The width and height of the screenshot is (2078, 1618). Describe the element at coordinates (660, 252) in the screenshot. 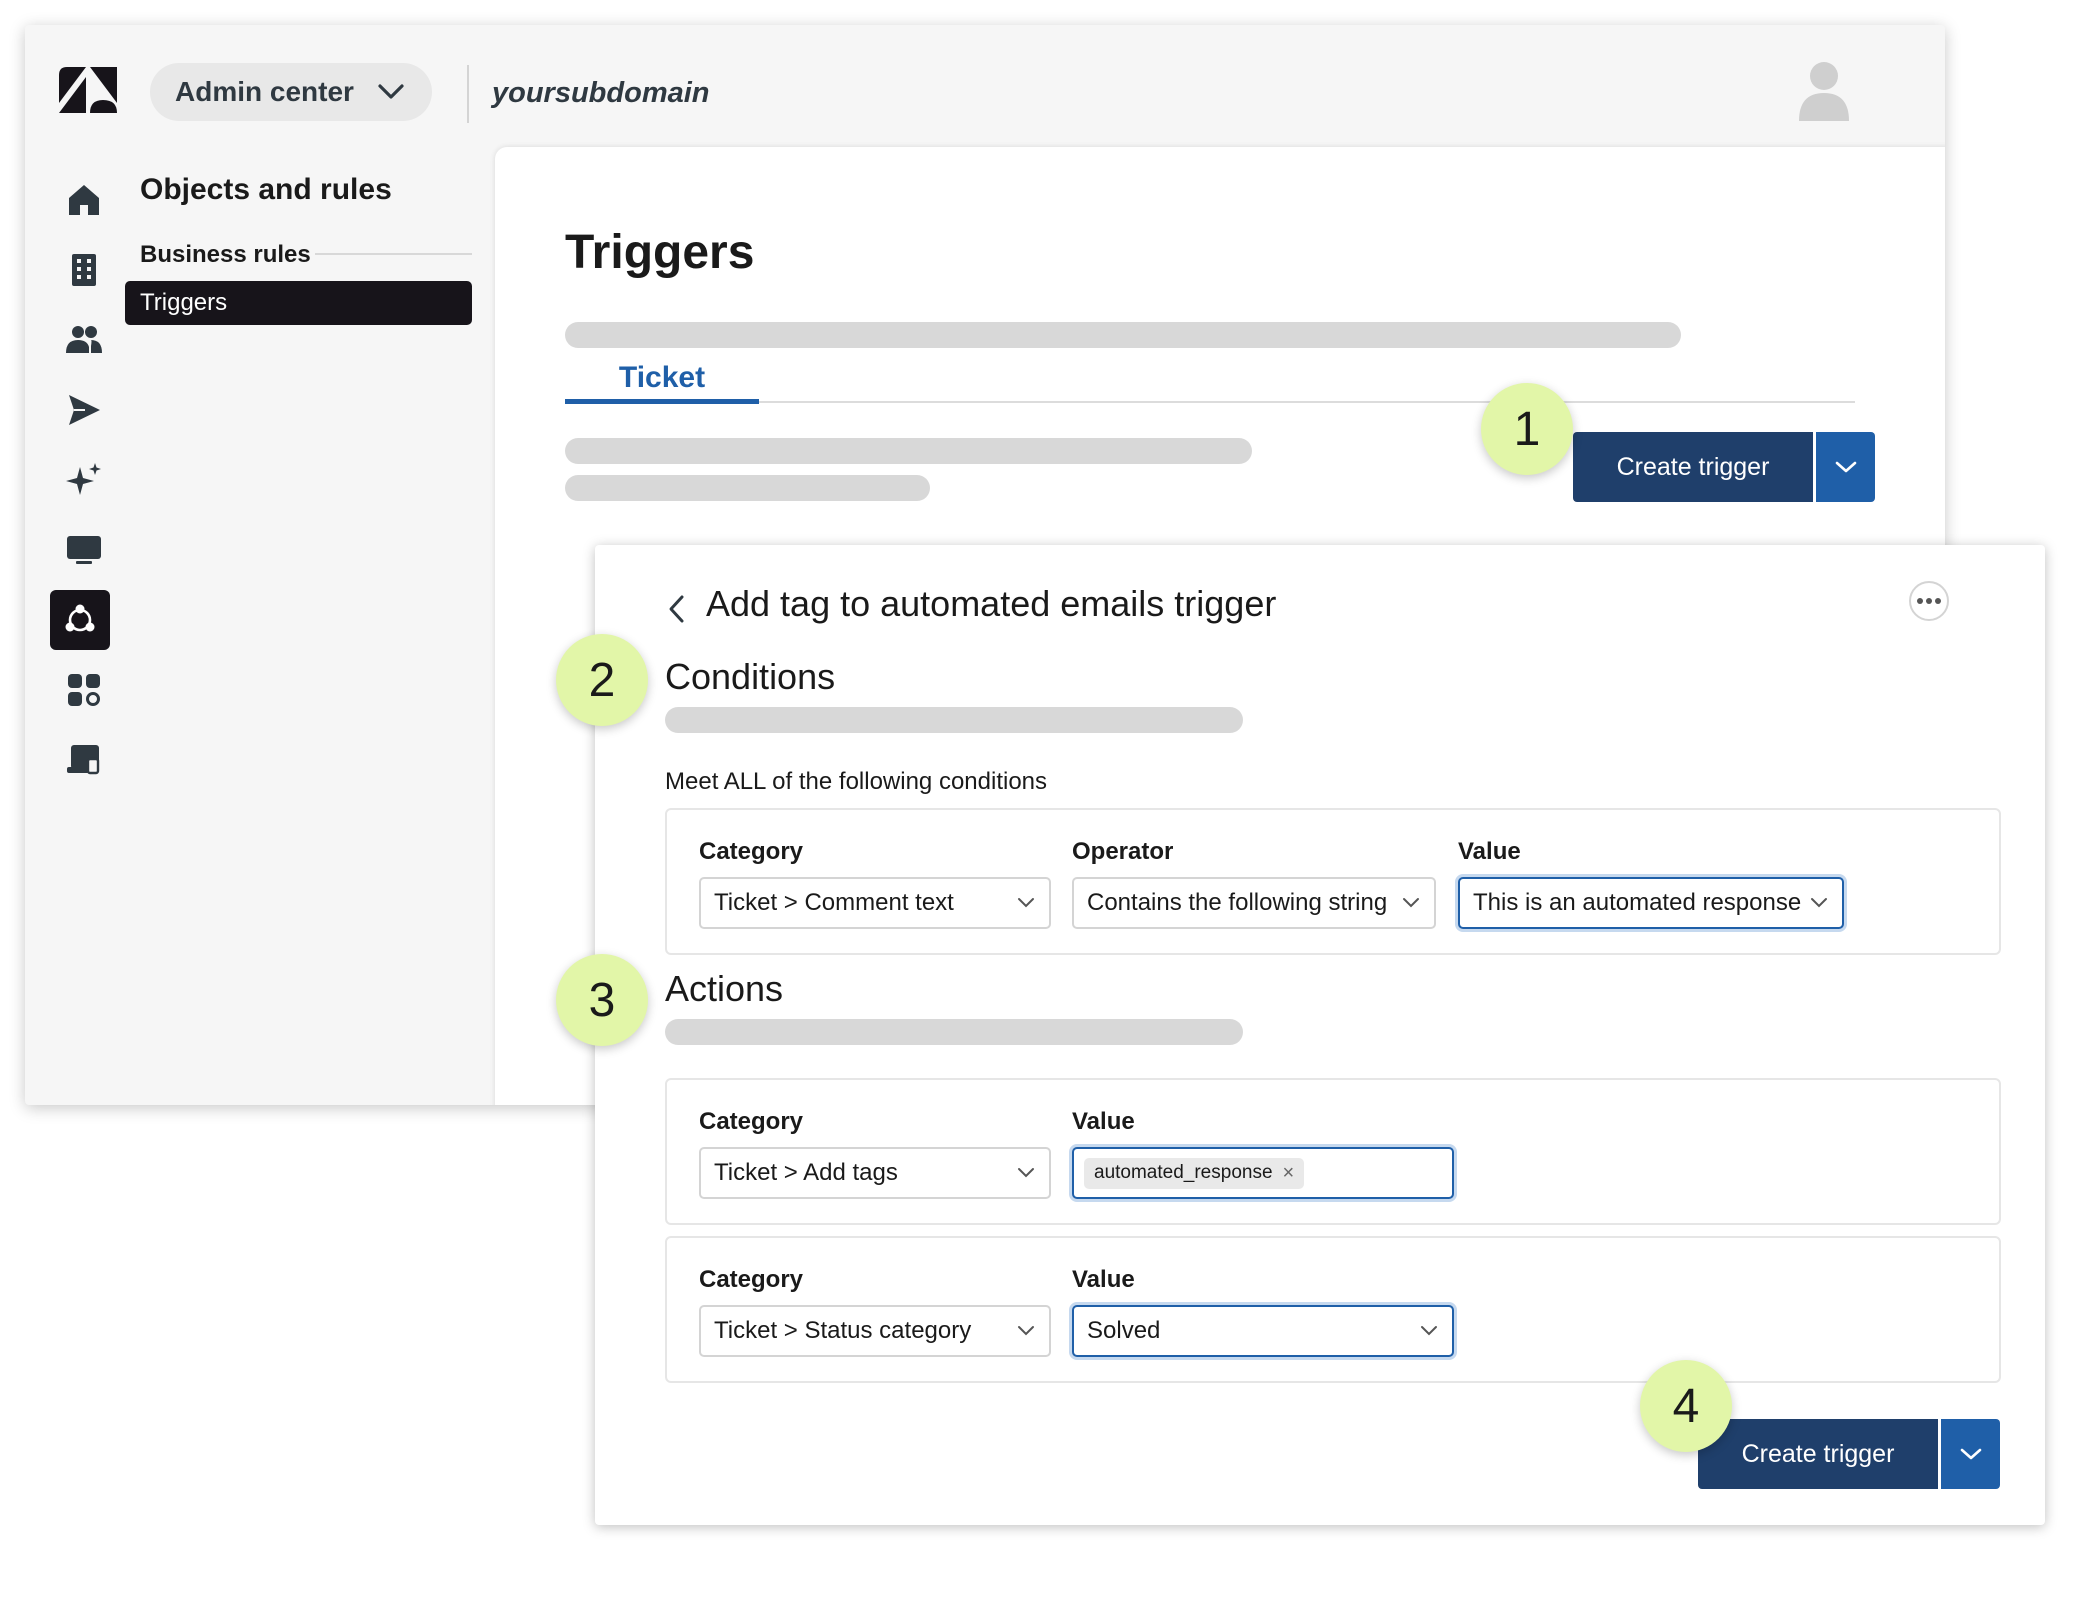

I see `page-title: Triggers` at that location.